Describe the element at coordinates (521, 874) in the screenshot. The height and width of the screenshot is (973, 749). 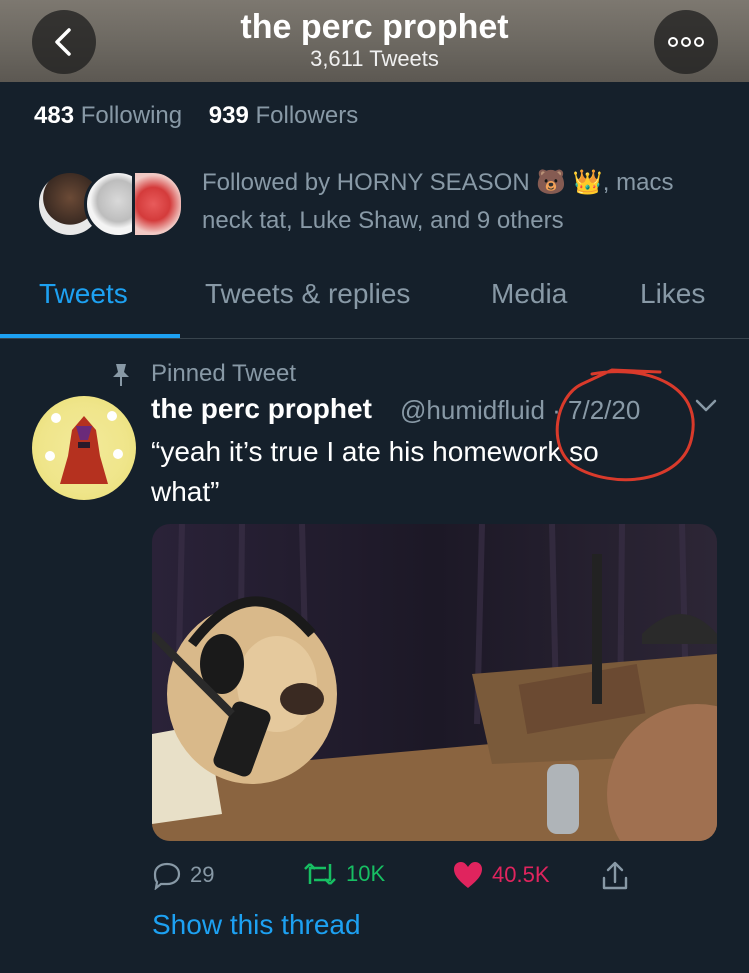
I see `like-count: 40.5K` at that location.